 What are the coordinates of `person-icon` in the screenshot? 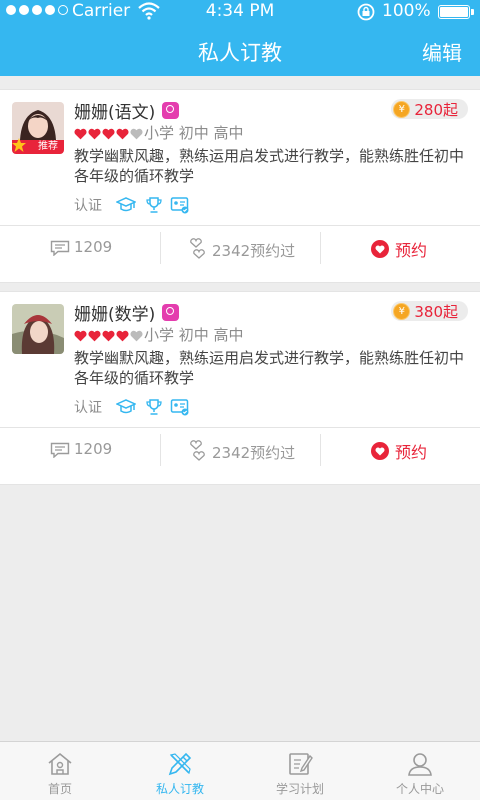 It's located at (420, 764).